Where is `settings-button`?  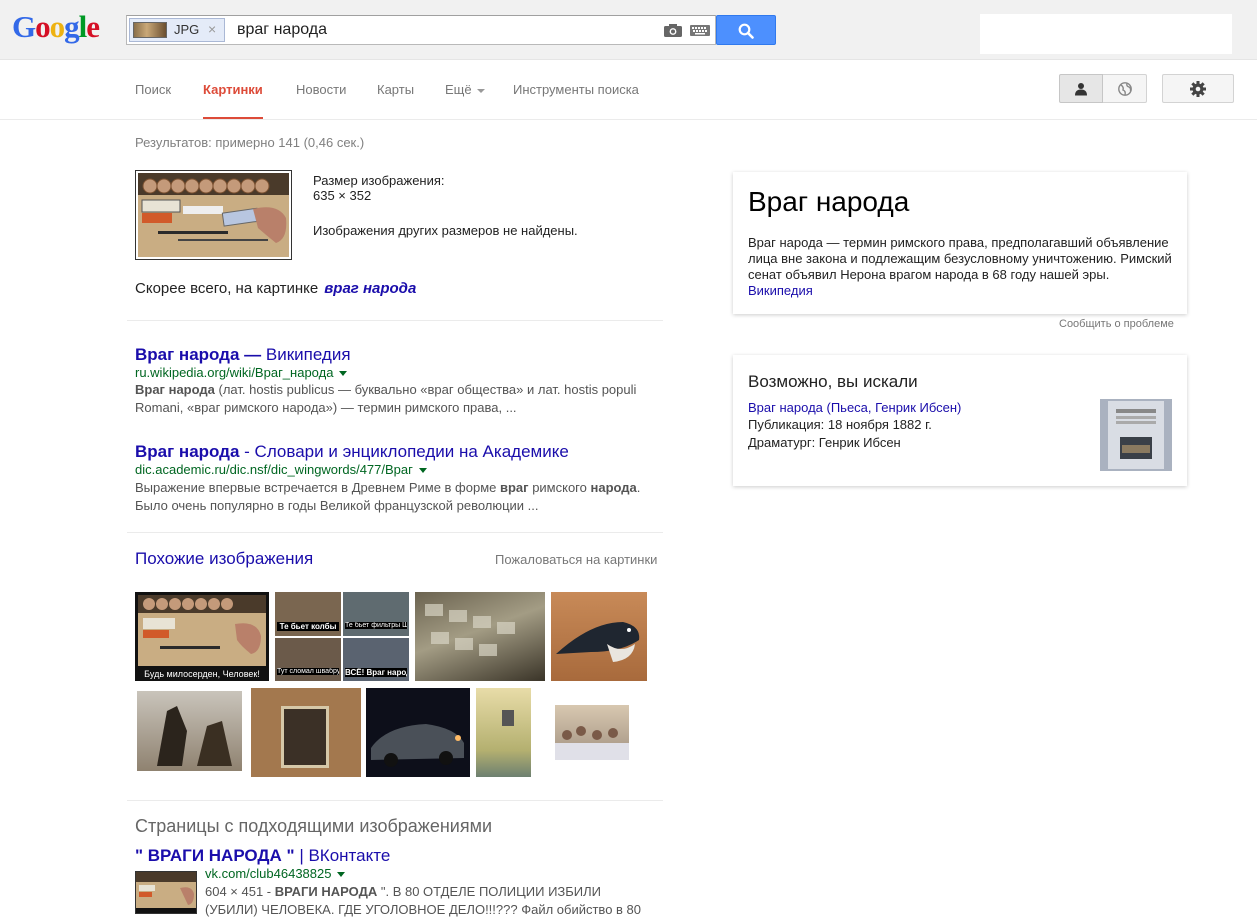 settings-button is located at coordinates (1198, 88).